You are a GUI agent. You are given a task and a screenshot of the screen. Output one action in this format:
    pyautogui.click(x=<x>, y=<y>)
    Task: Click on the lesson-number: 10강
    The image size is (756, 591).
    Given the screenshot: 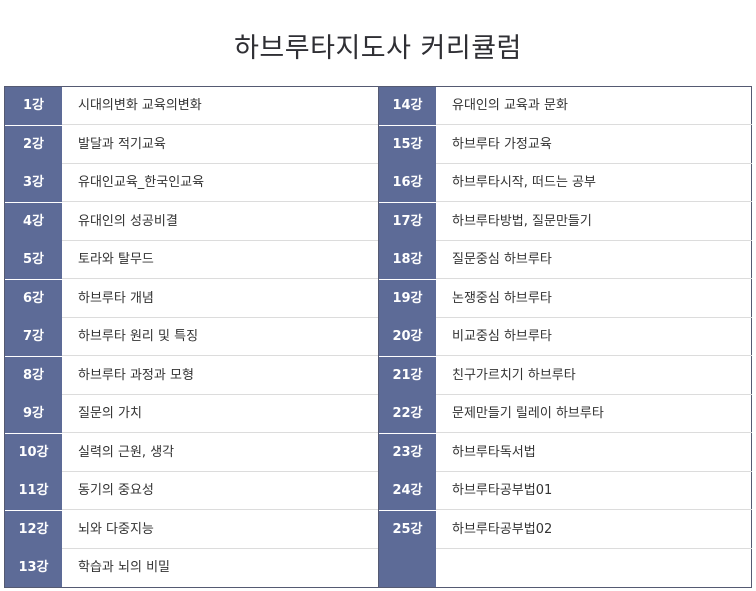 What is the action you would take?
    pyautogui.click(x=33, y=452)
    